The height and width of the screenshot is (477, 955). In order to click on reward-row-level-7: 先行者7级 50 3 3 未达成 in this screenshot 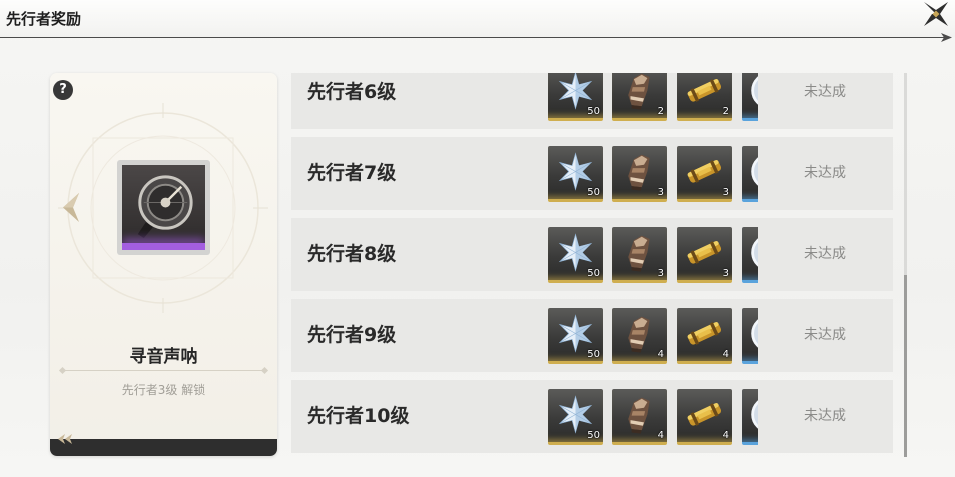, I will do `click(592, 173)`.